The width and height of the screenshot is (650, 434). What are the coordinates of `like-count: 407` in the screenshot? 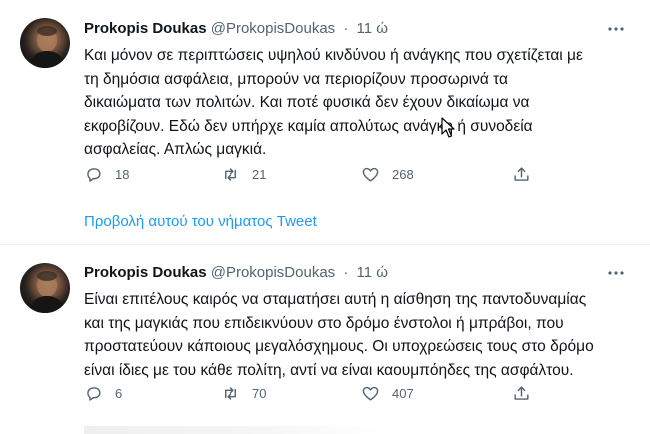 It's located at (403, 393).